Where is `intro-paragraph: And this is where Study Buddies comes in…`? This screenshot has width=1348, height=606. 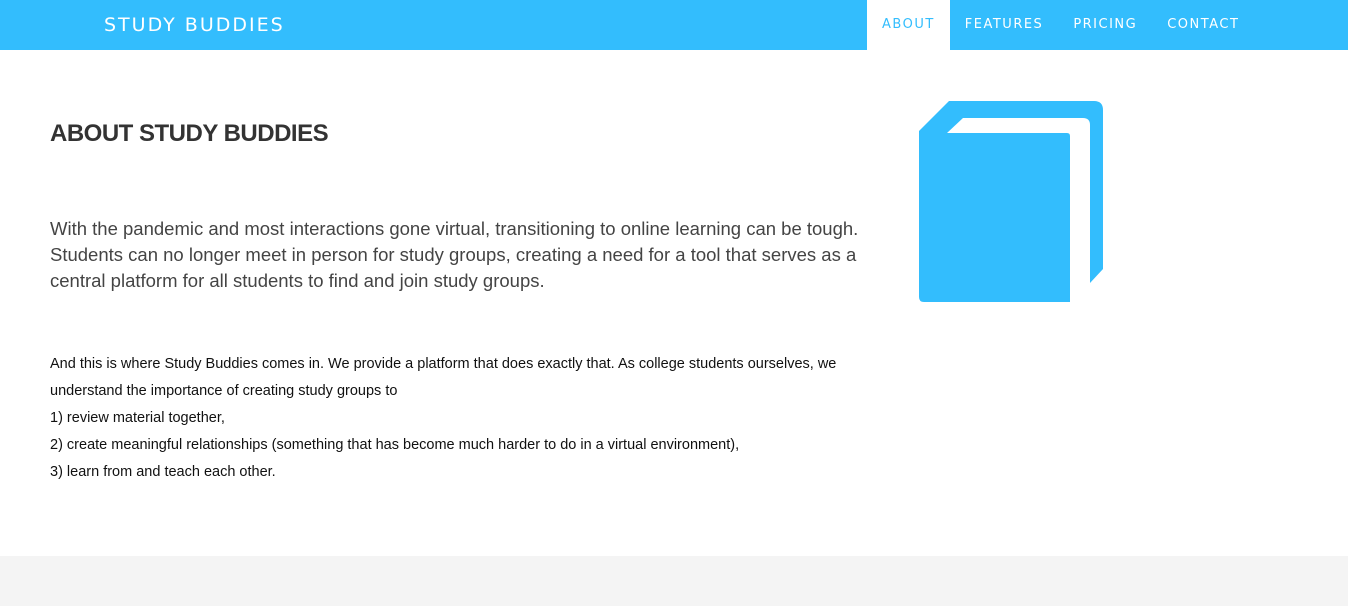 intro-paragraph: And this is where Study Buddies comes in… is located at coordinates (443, 377).